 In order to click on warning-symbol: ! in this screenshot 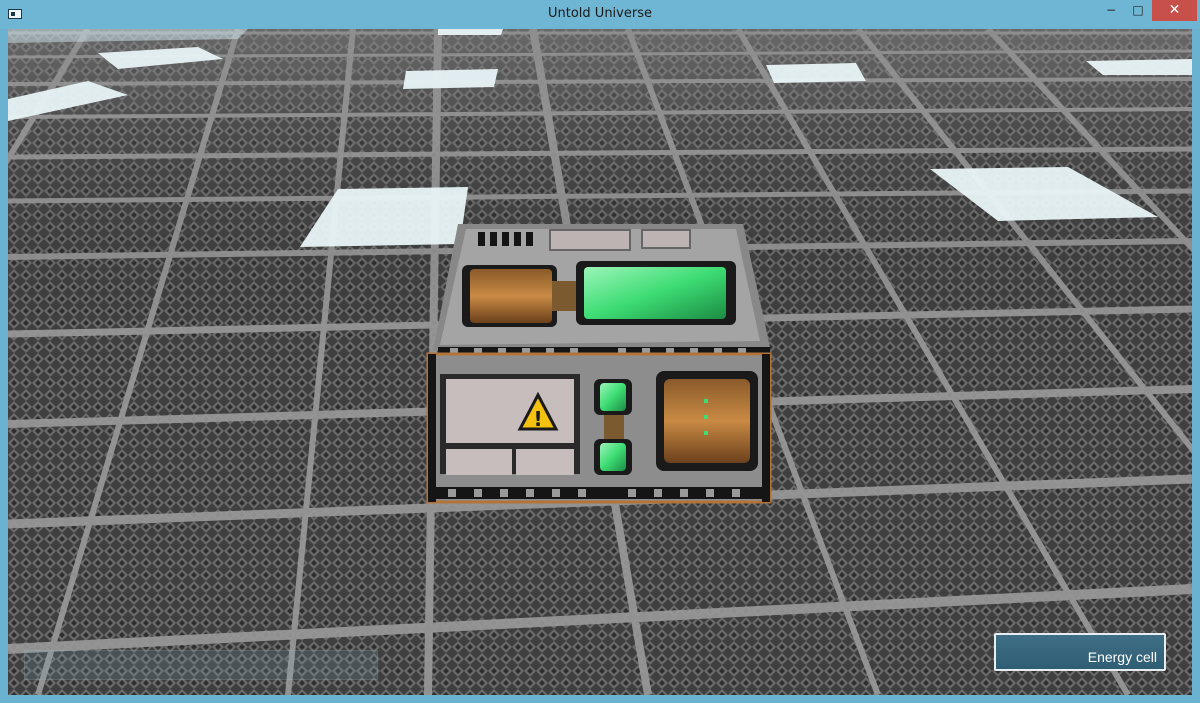, I will do `click(537, 419)`.